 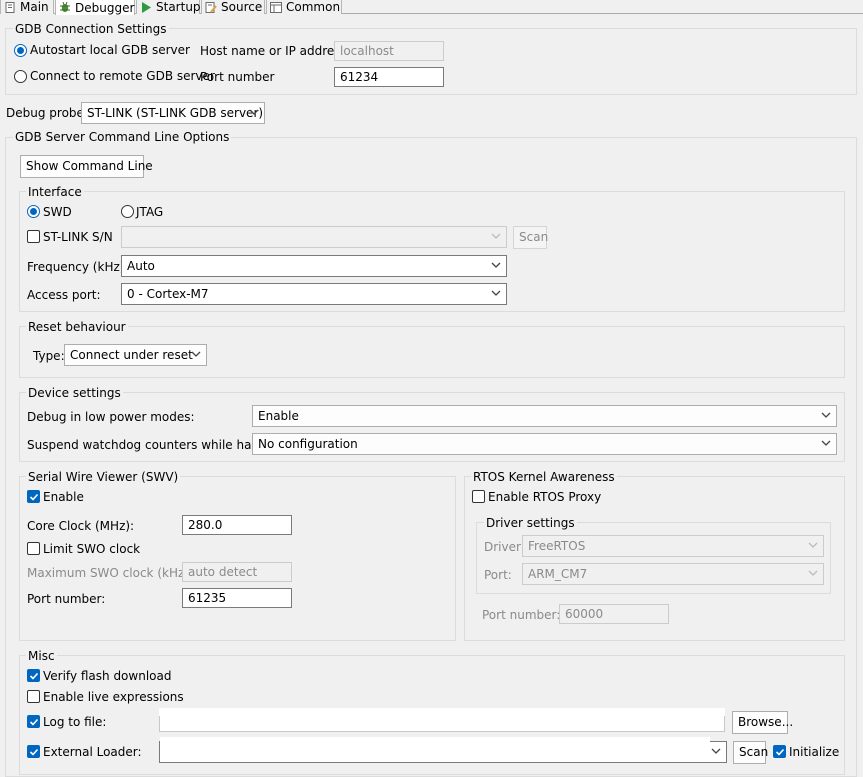 I want to click on rtos-title: RTOS Kernel Awareness, so click(x=544, y=477).